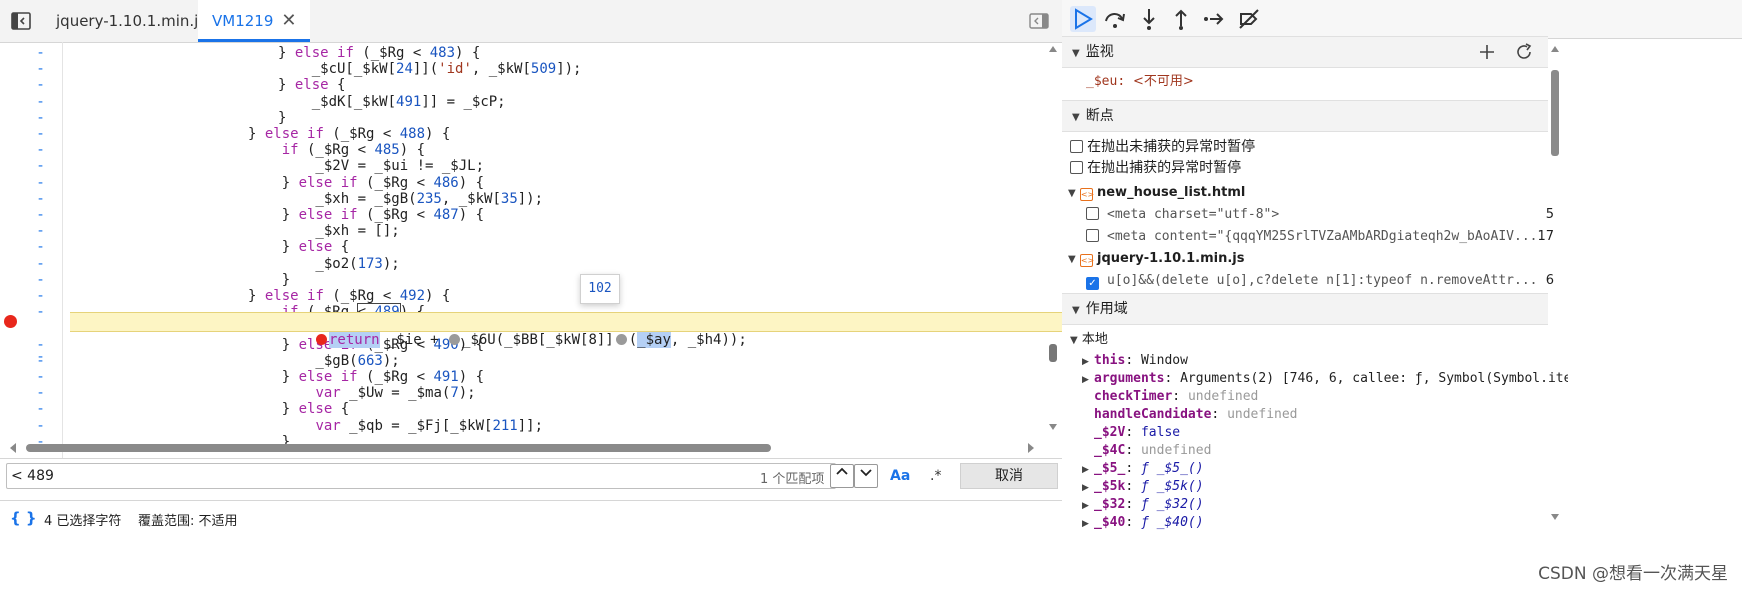 The image size is (1742, 590). Describe the element at coordinates (1110, 522) in the screenshot. I see `variable-name: _$40` at that location.